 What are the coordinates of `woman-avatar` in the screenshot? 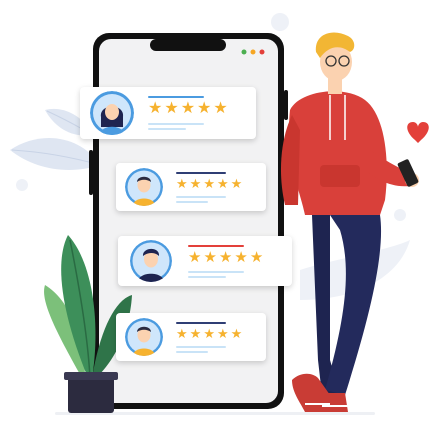 It's located at (112, 113).